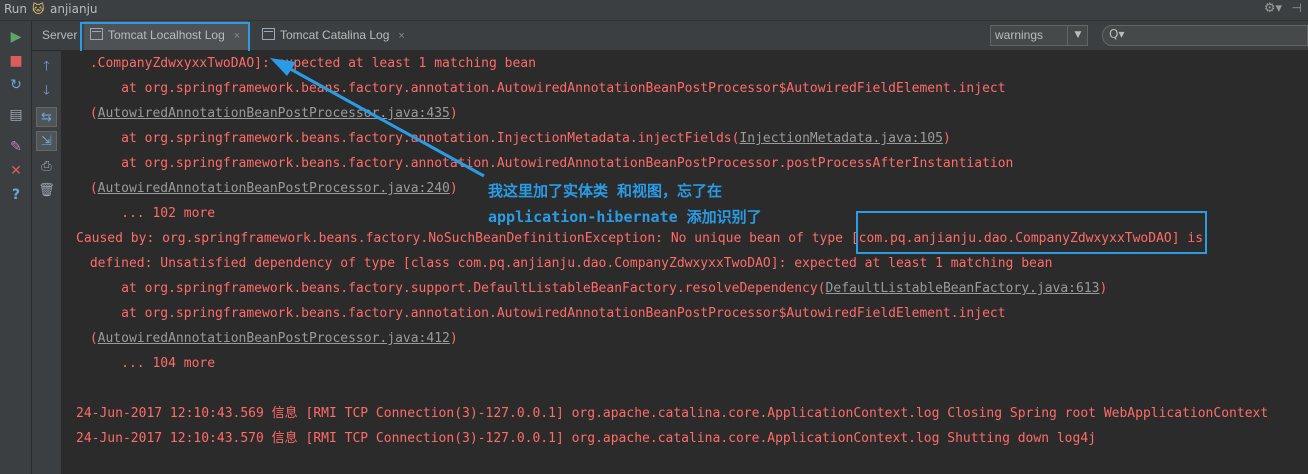 The image size is (1308, 474). What do you see at coordinates (605, 191) in the screenshot?
I see `annotation-text-line-1: 我这里加了实体类 和视图，忘了在` at bounding box center [605, 191].